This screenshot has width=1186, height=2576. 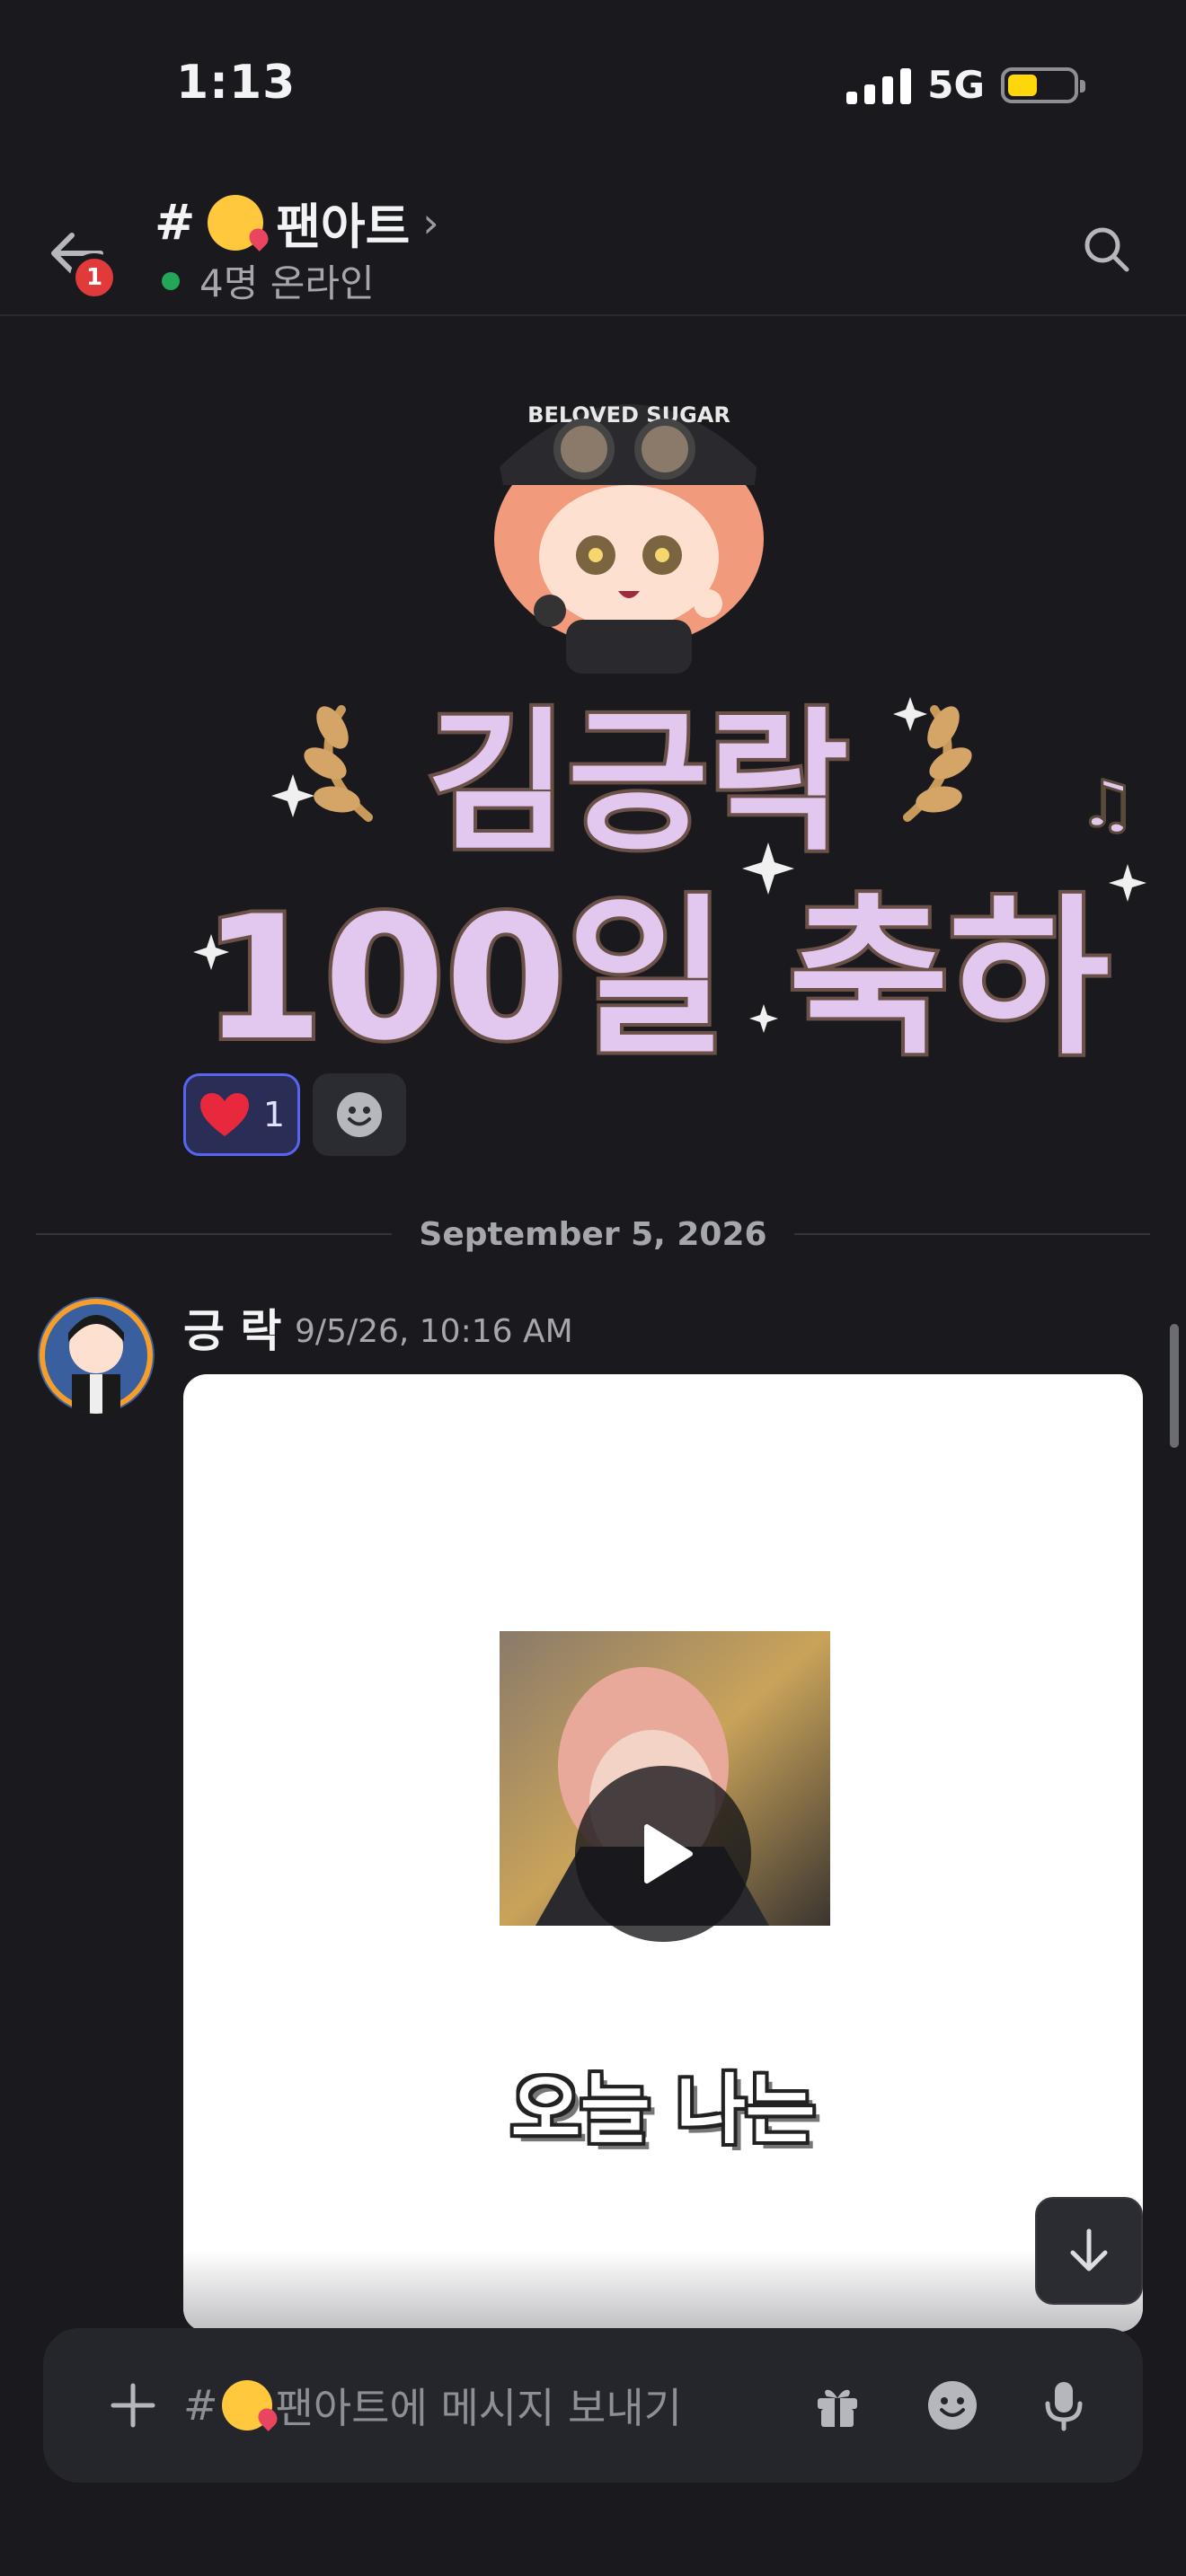 What do you see at coordinates (956, 85) in the screenshot?
I see `network-label: 5G` at bounding box center [956, 85].